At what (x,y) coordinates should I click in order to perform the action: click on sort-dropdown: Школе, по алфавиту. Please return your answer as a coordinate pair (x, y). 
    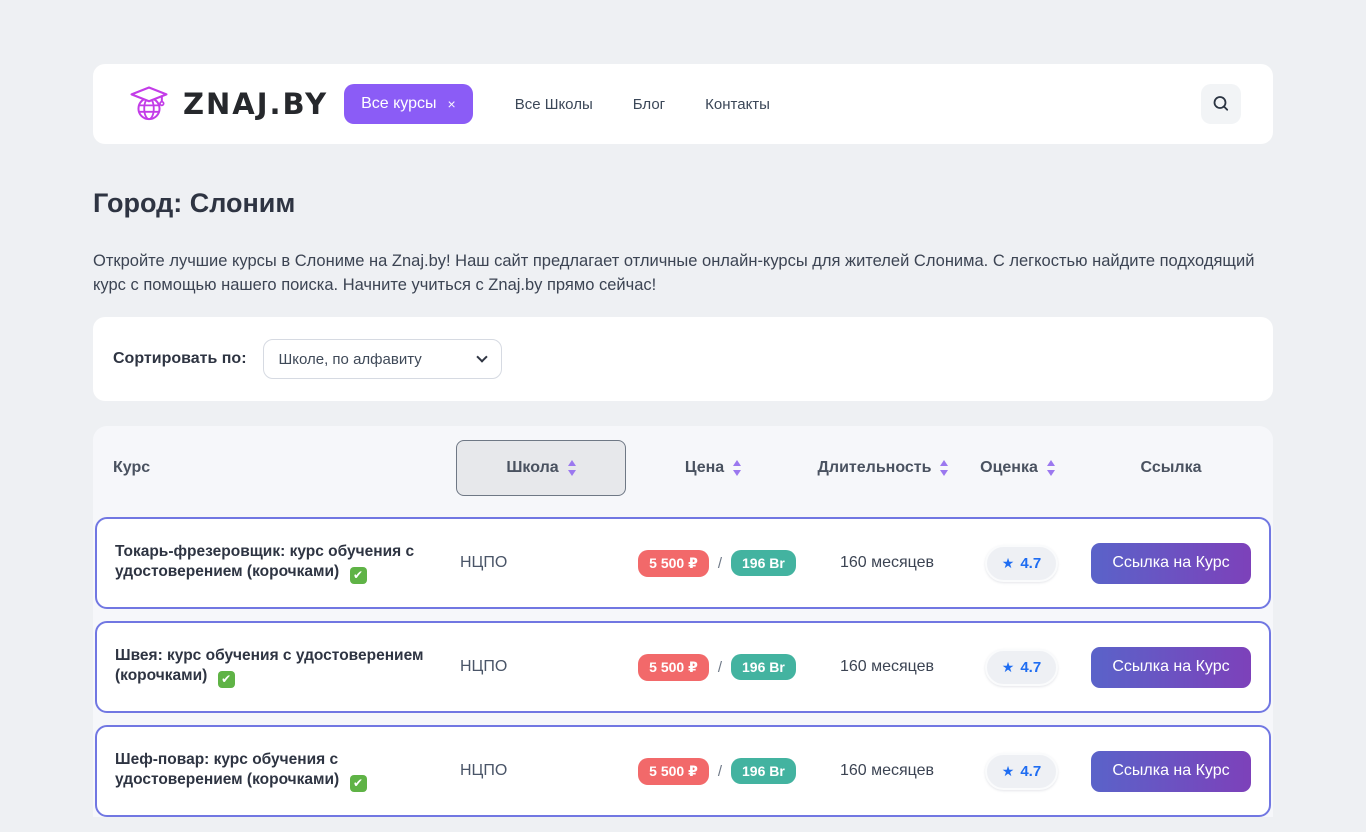
    Looking at the image, I should click on (382, 359).